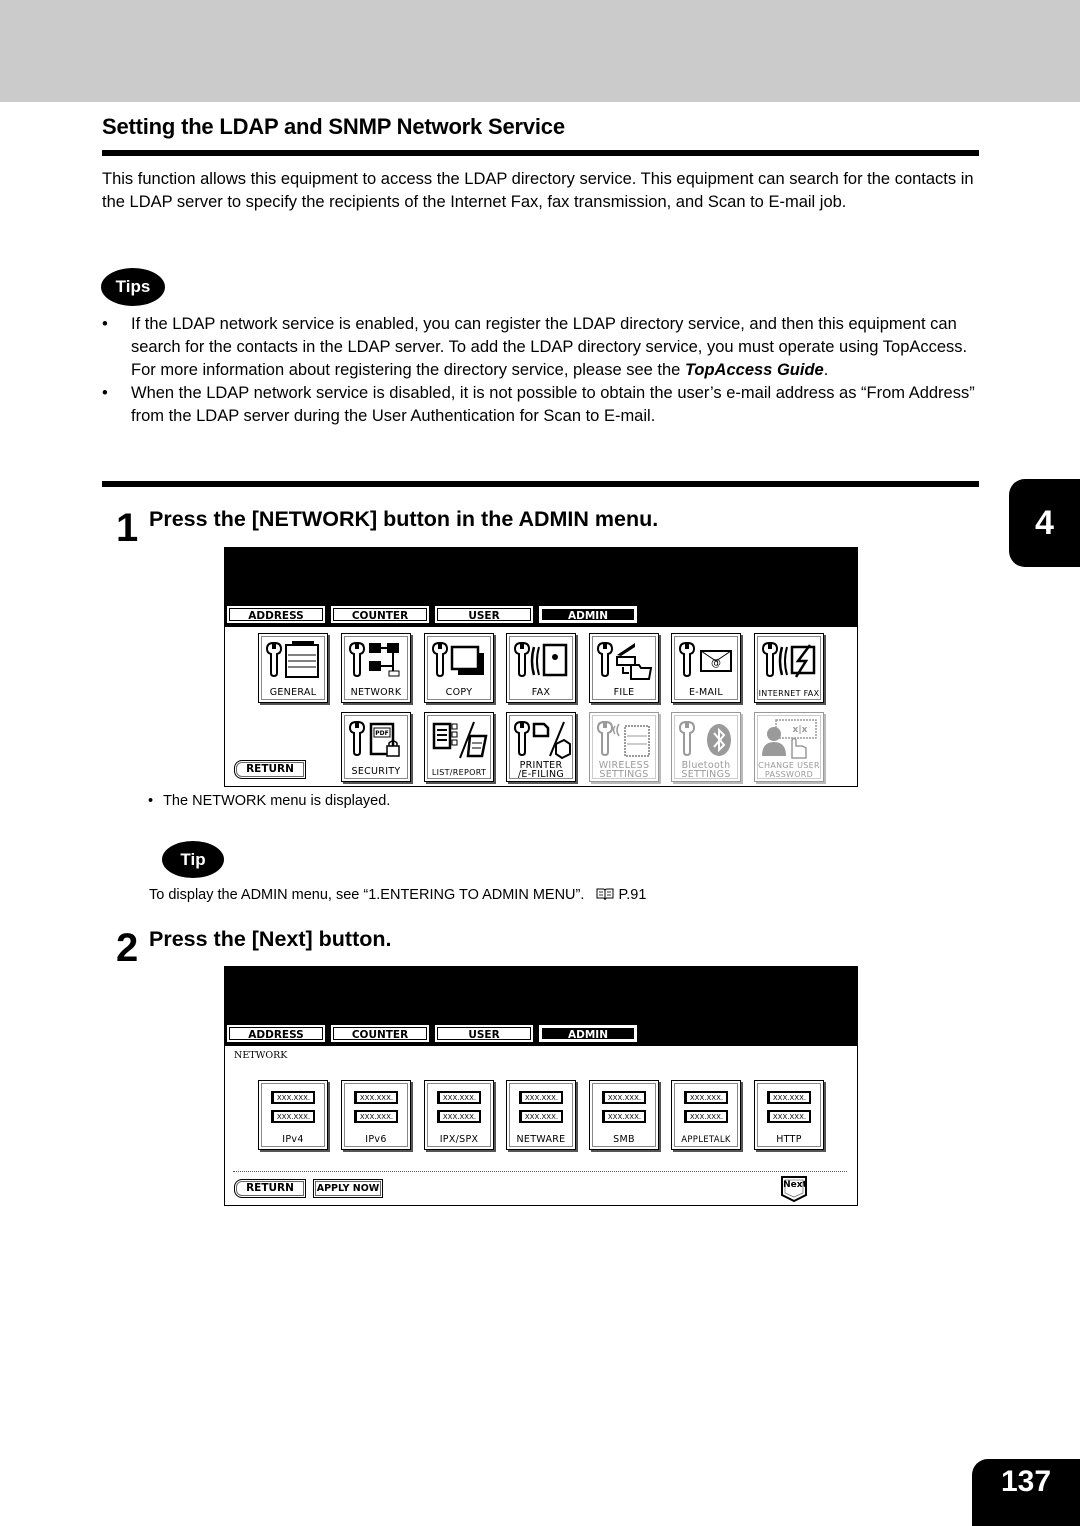 This screenshot has height=1526, width=1080. What do you see at coordinates (706, 1115) in the screenshot?
I see `network-button-appletalk: XXX.XXX. XXX.XXX. APPLETALK` at bounding box center [706, 1115].